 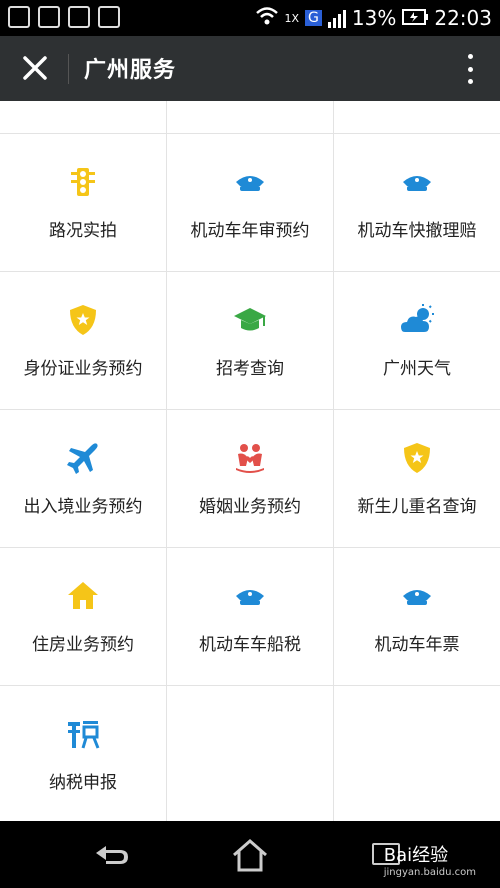 What do you see at coordinates (250, 369) in the screenshot?
I see `service-label: 招考查询` at bounding box center [250, 369].